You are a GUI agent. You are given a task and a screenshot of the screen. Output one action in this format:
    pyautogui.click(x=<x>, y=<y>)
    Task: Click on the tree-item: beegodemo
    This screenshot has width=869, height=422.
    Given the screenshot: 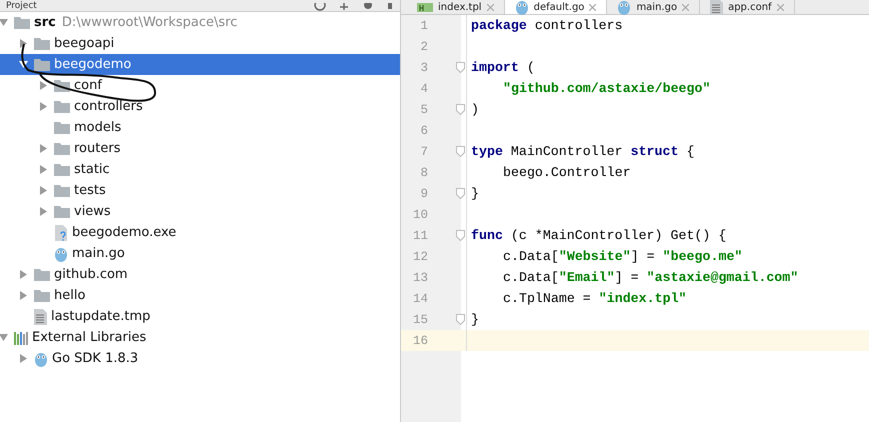 What is the action you would take?
    pyautogui.click(x=200, y=64)
    